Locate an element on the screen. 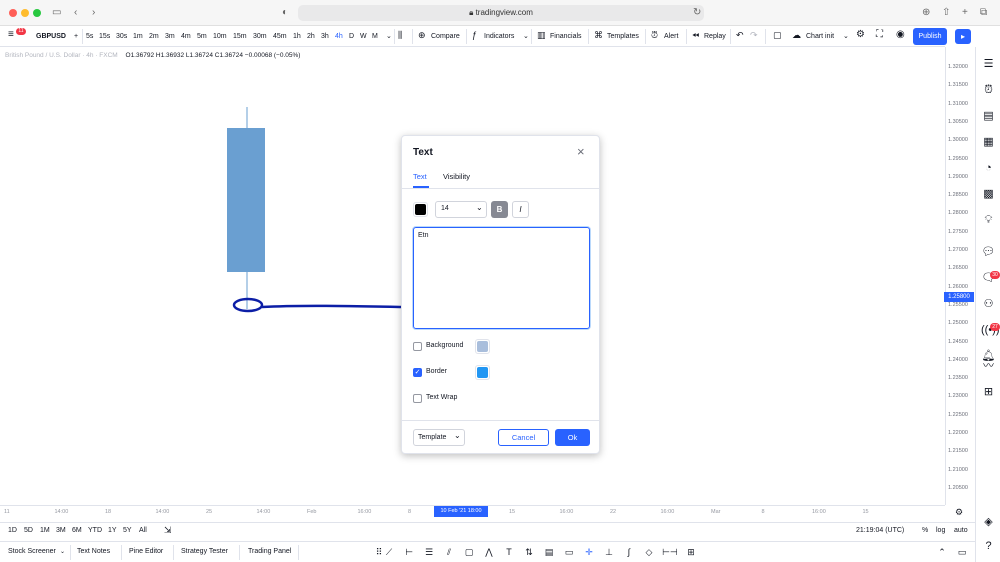 Image resolution: width=1000 pixels, height=562 pixels. text-tool-icon: T is located at coordinates (509, 552).